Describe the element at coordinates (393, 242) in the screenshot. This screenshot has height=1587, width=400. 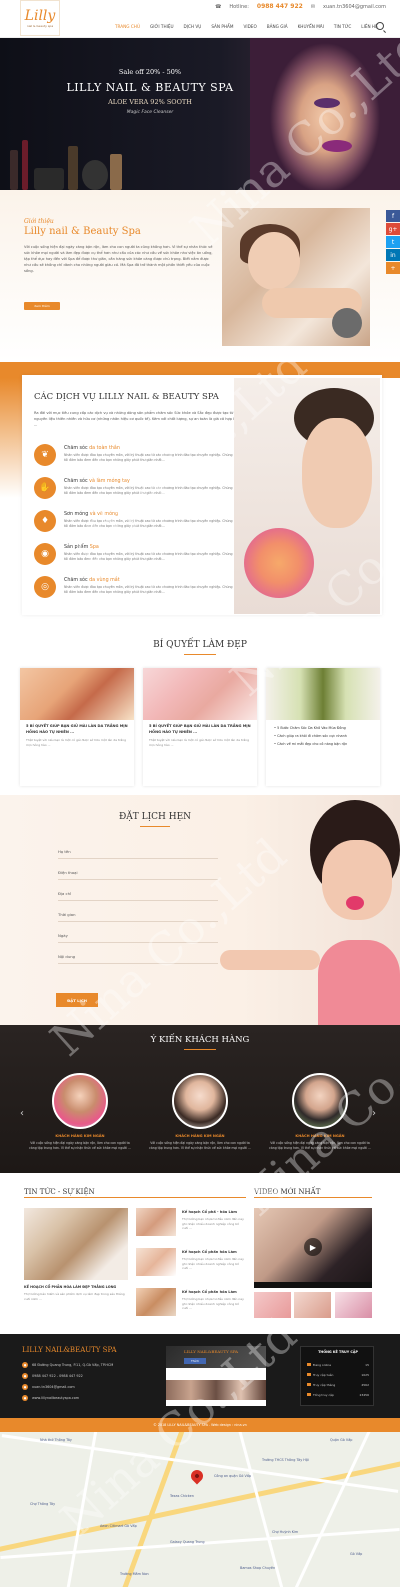
I see `twitter-icon: t` at that location.